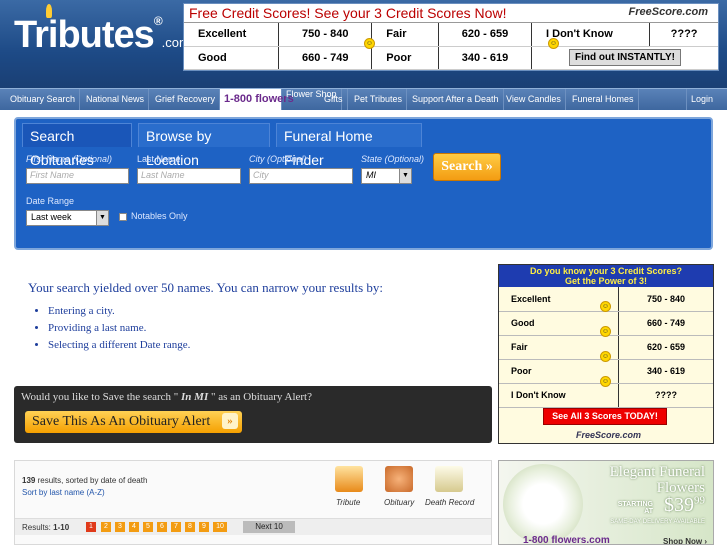 Image resolution: width=727 pixels, height=545 pixels. Describe the element at coordinates (190, 527) in the screenshot. I see `page-link: 8` at that location.